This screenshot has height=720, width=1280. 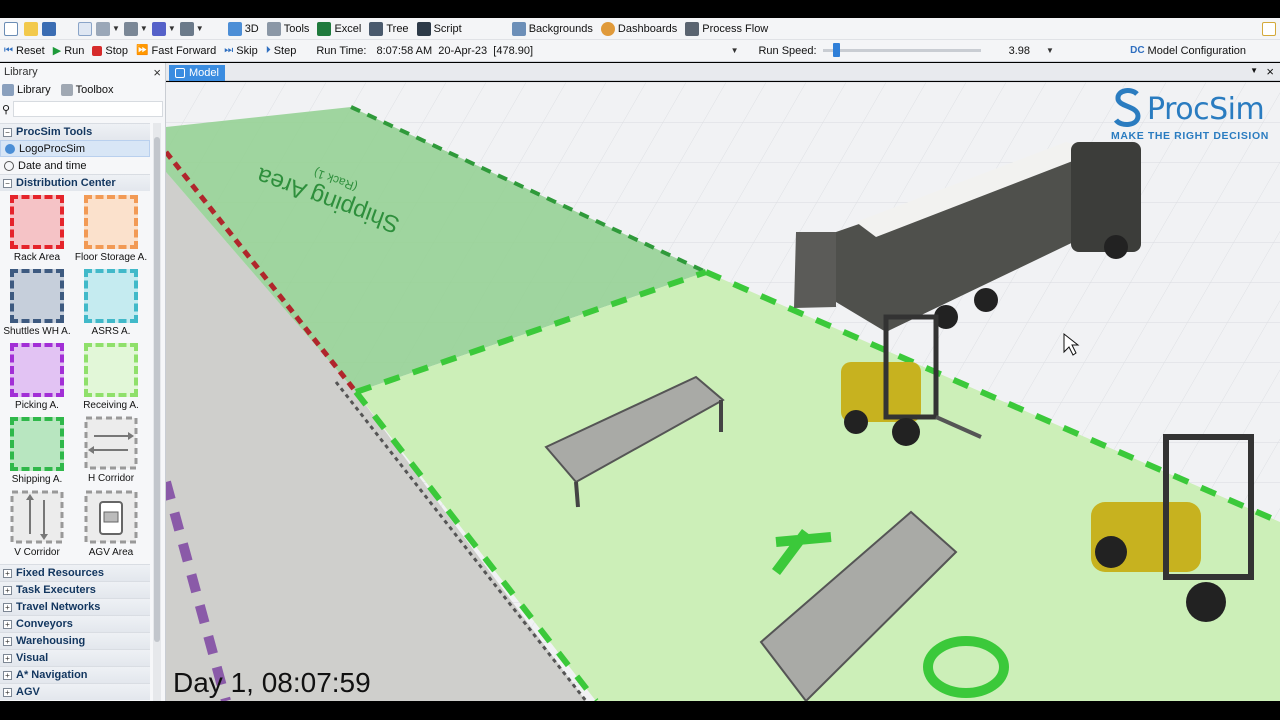 I want to click on connect-icon, so click(x=130, y=28).